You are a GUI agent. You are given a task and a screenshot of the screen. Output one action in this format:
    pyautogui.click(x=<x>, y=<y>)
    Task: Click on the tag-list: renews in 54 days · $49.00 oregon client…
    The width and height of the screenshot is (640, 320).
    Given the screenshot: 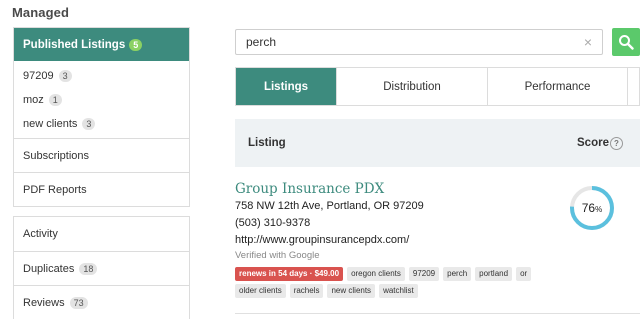 What is the action you would take?
    pyautogui.click(x=385, y=282)
    